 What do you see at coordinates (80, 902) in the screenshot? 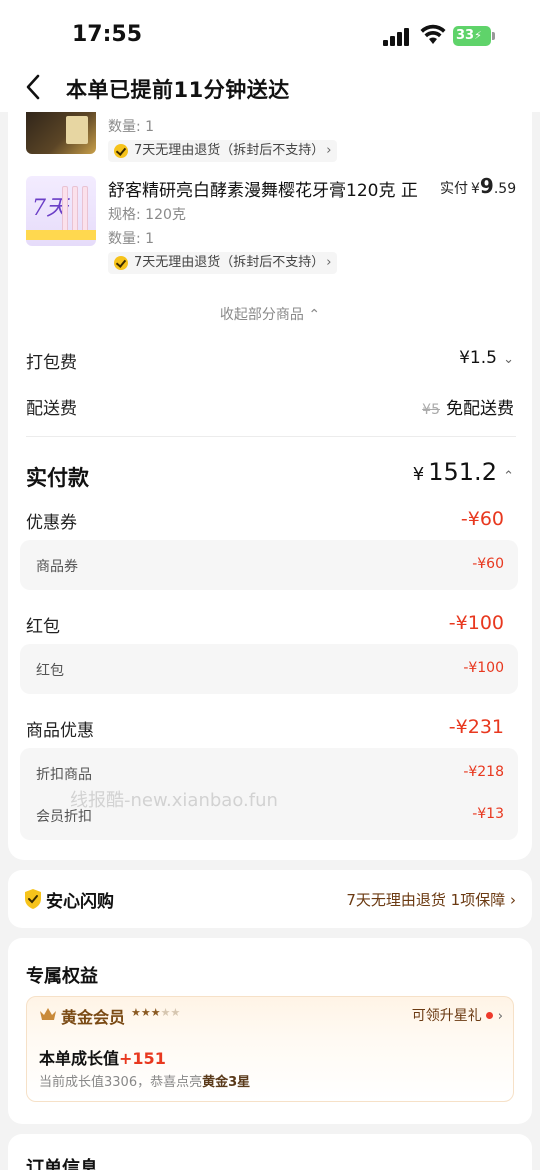
I see `assurance-title: 安心闪购` at bounding box center [80, 902].